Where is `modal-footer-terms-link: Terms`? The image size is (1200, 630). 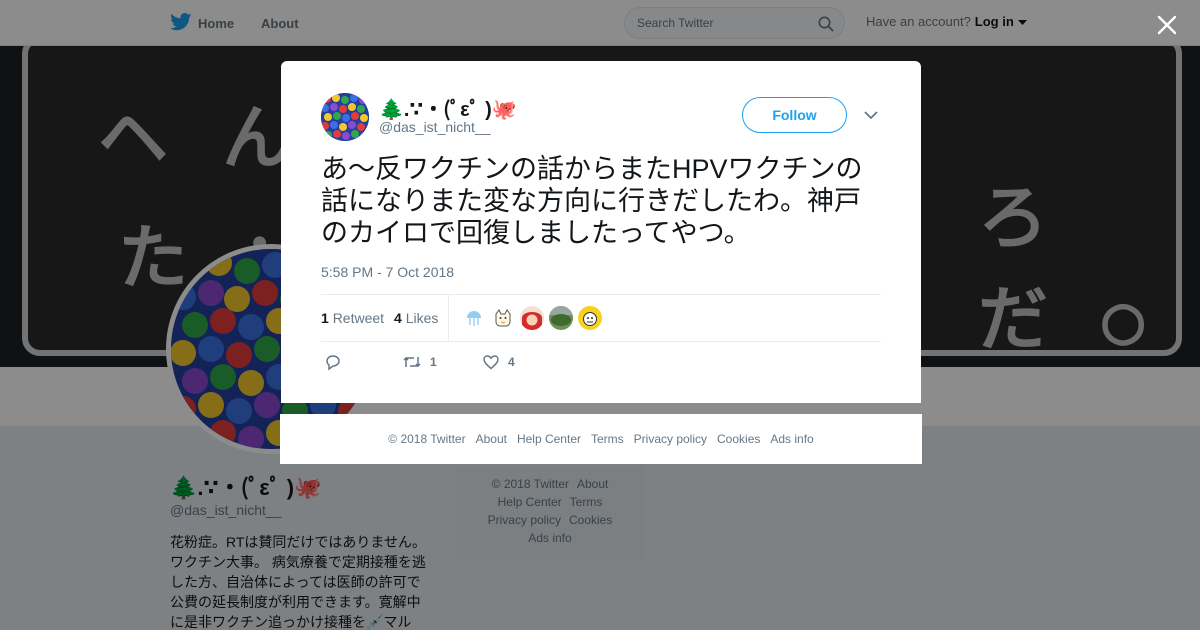
modal-footer-terms-link: Terms is located at coordinates (607, 439).